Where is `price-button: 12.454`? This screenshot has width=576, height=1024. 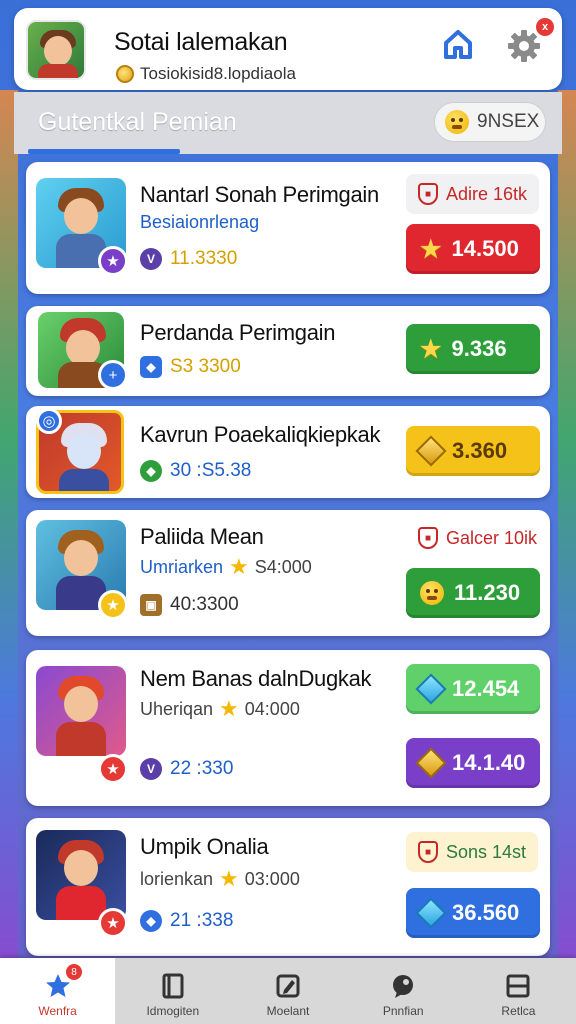
price-button: 12.454 is located at coordinates (473, 689).